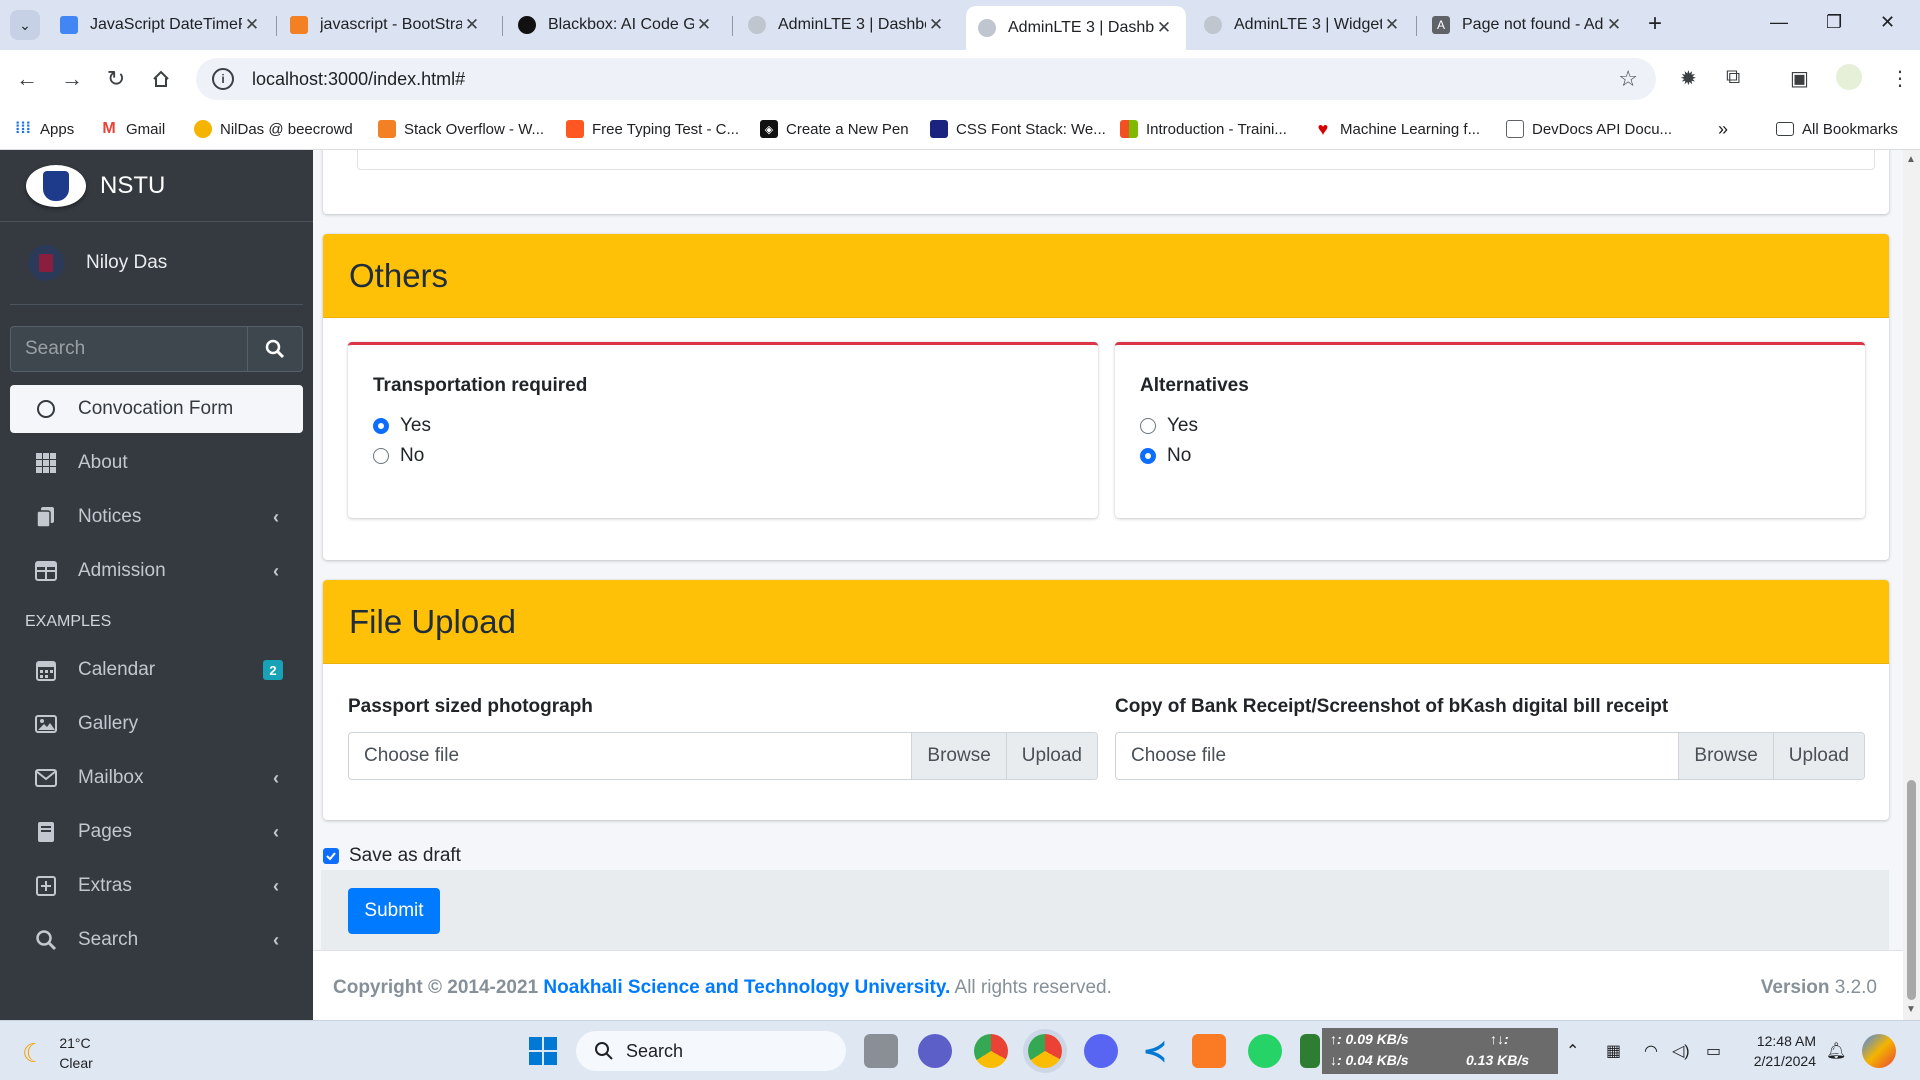 This screenshot has width=1920, height=1080. What do you see at coordinates (1887, 22) in the screenshot?
I see `close-window-icon: ✕` at bounding box center [1887, 22].